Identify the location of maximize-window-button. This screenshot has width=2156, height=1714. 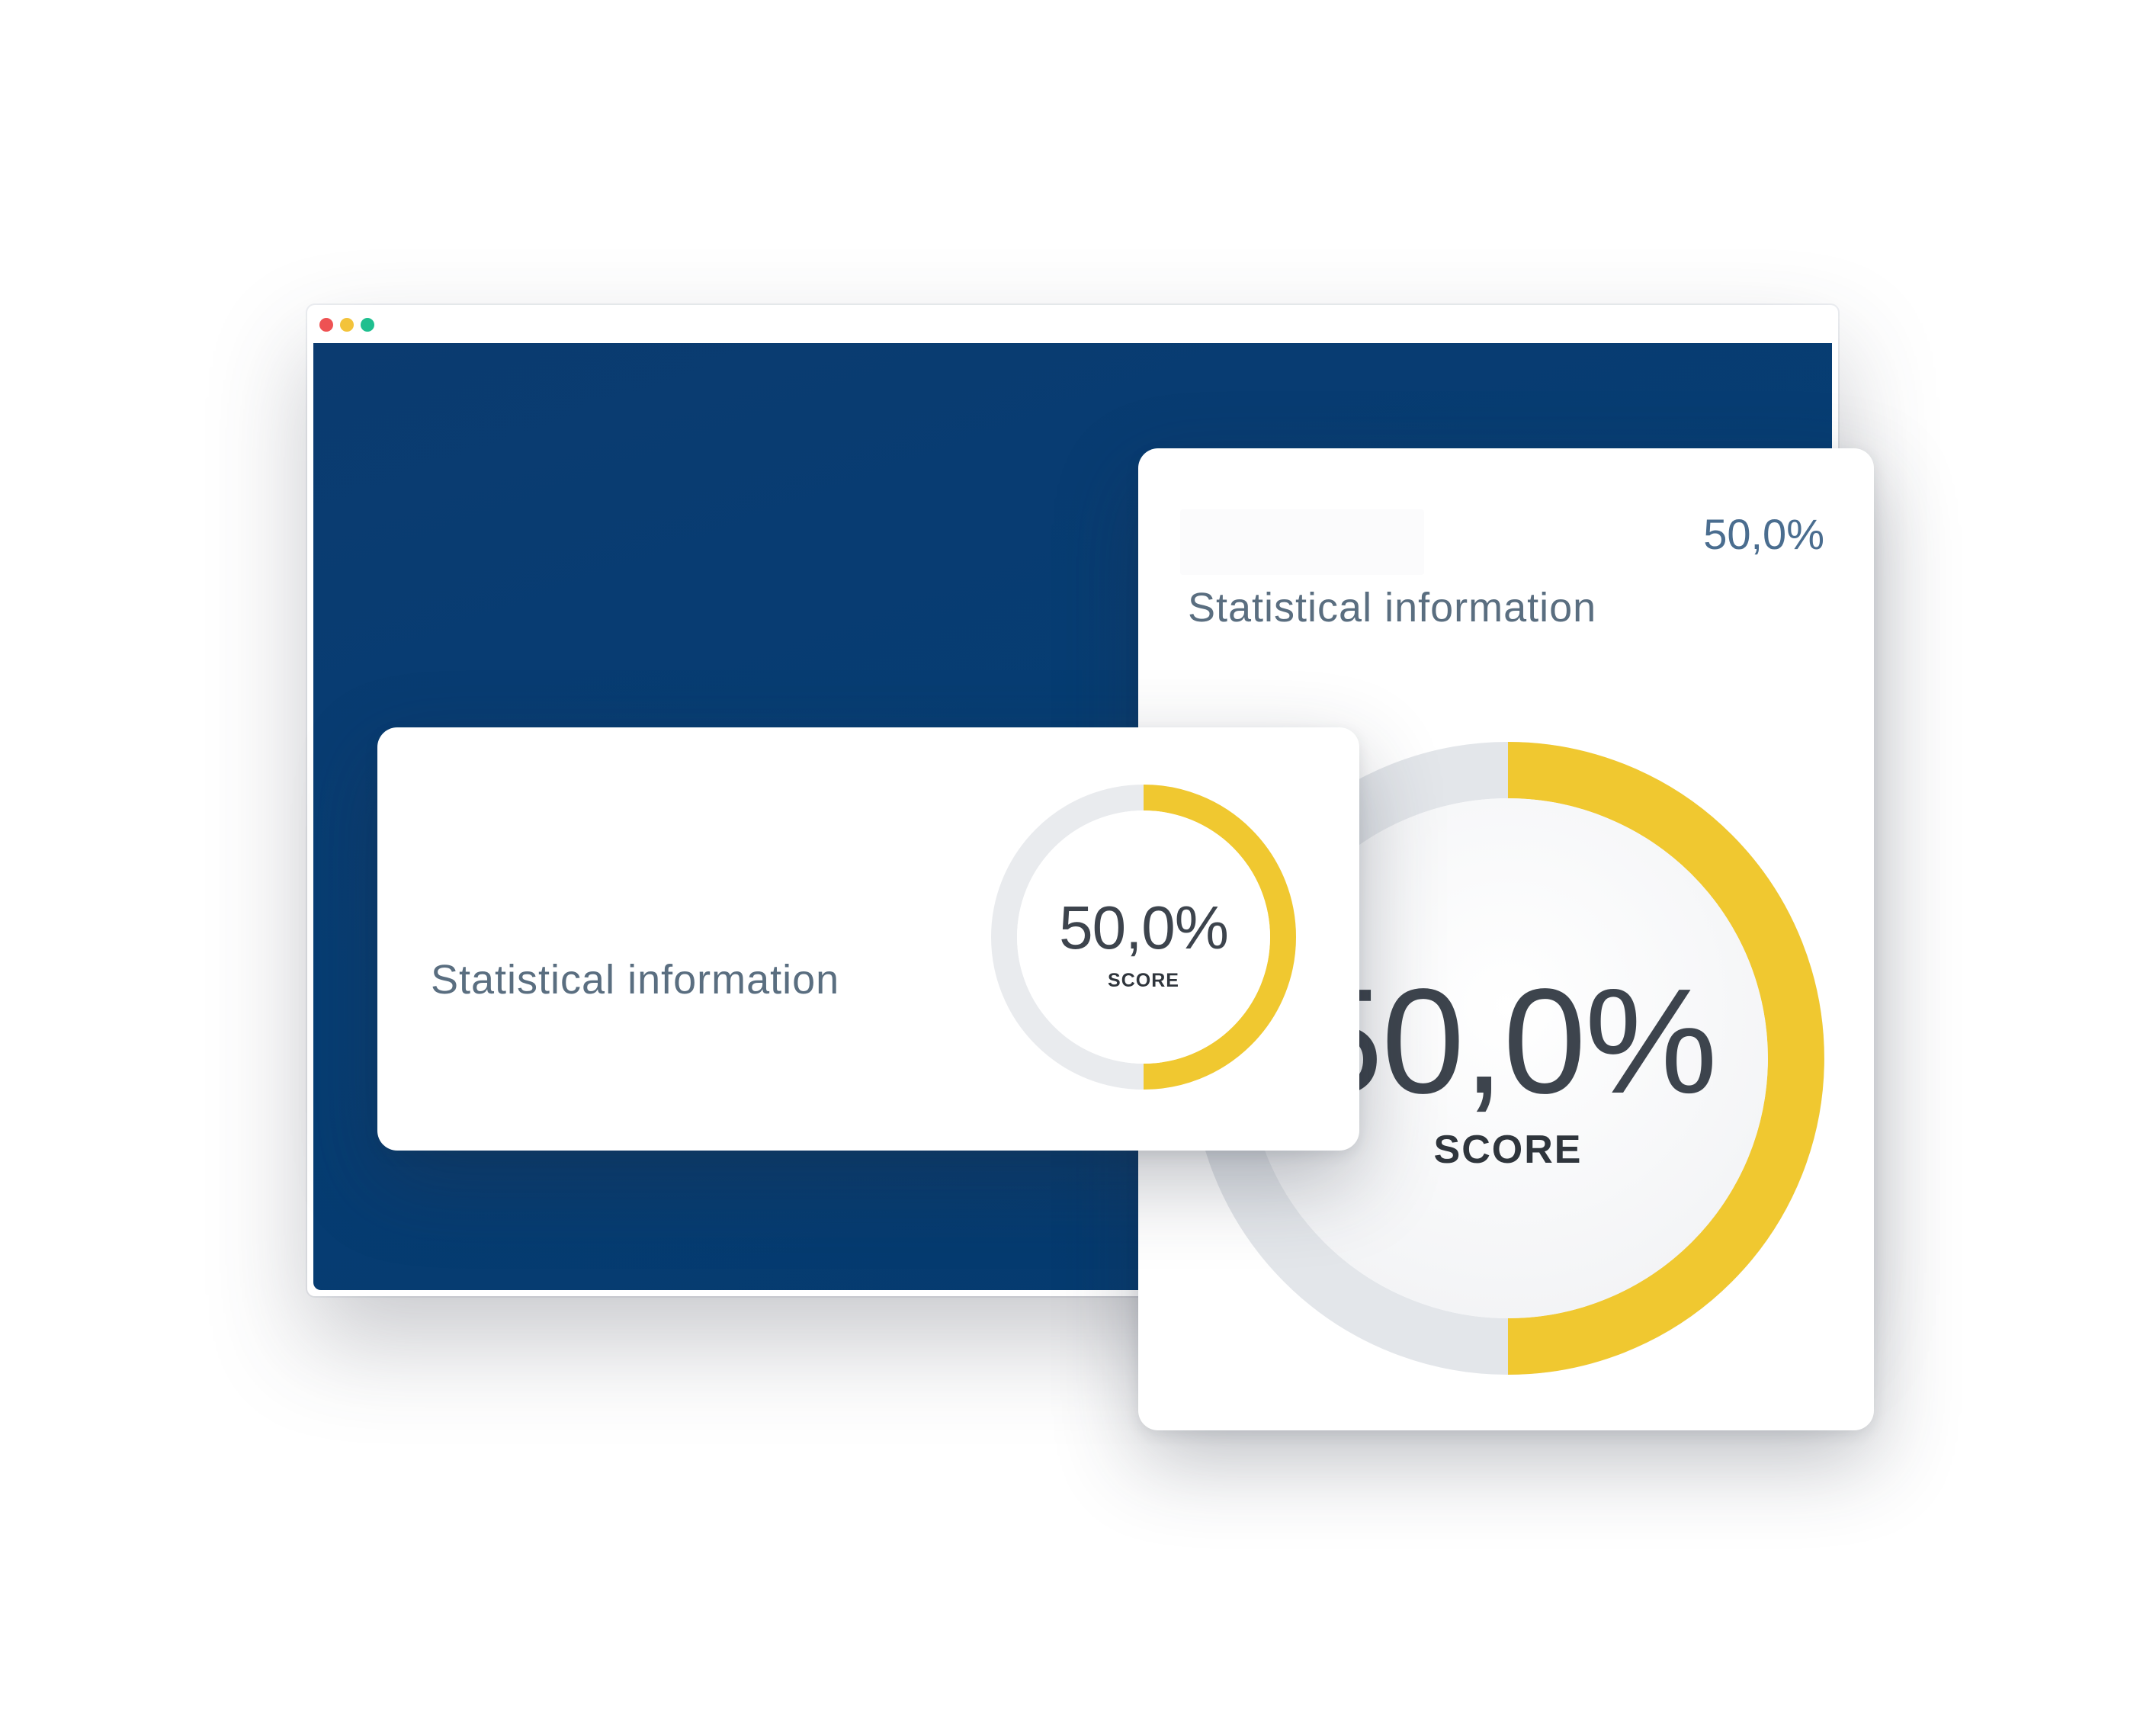
(367, 325).